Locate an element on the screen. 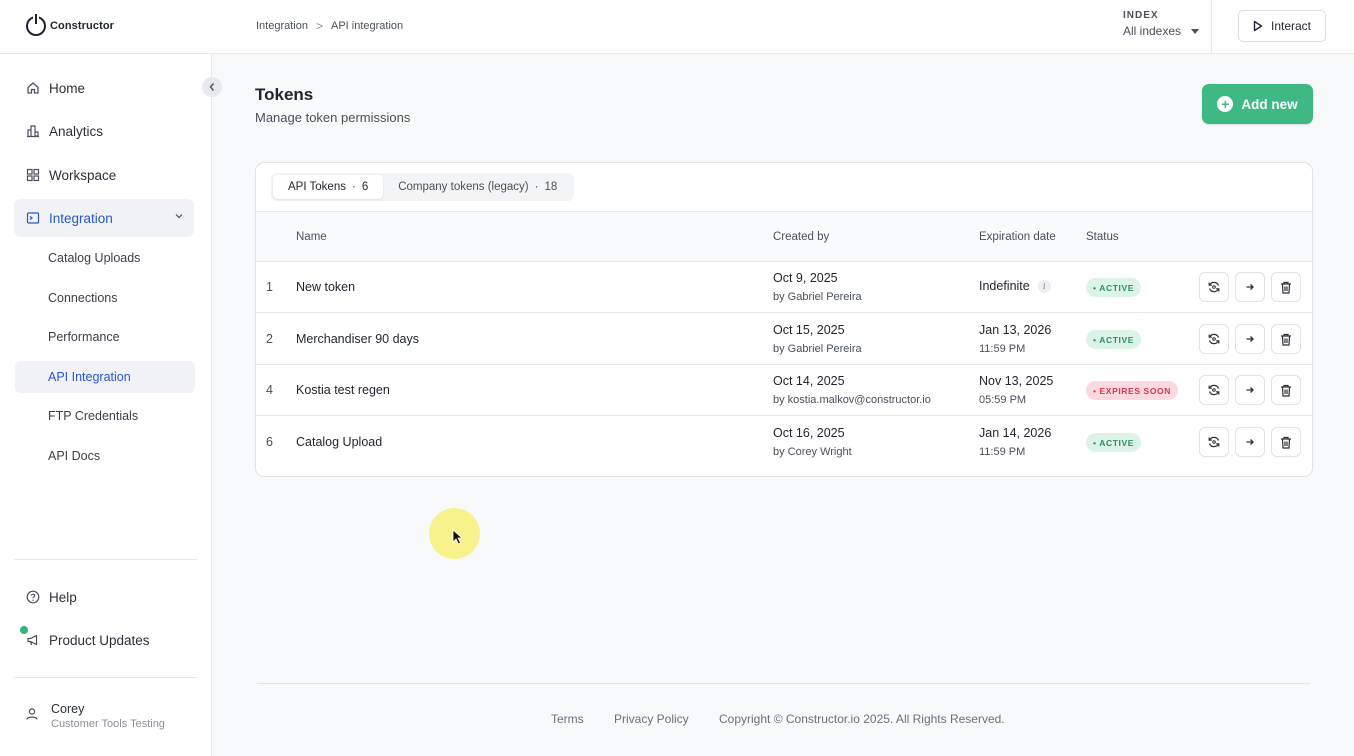  tab-api-tokens: API Tokens · 6 is located at coordinates (328, 187).